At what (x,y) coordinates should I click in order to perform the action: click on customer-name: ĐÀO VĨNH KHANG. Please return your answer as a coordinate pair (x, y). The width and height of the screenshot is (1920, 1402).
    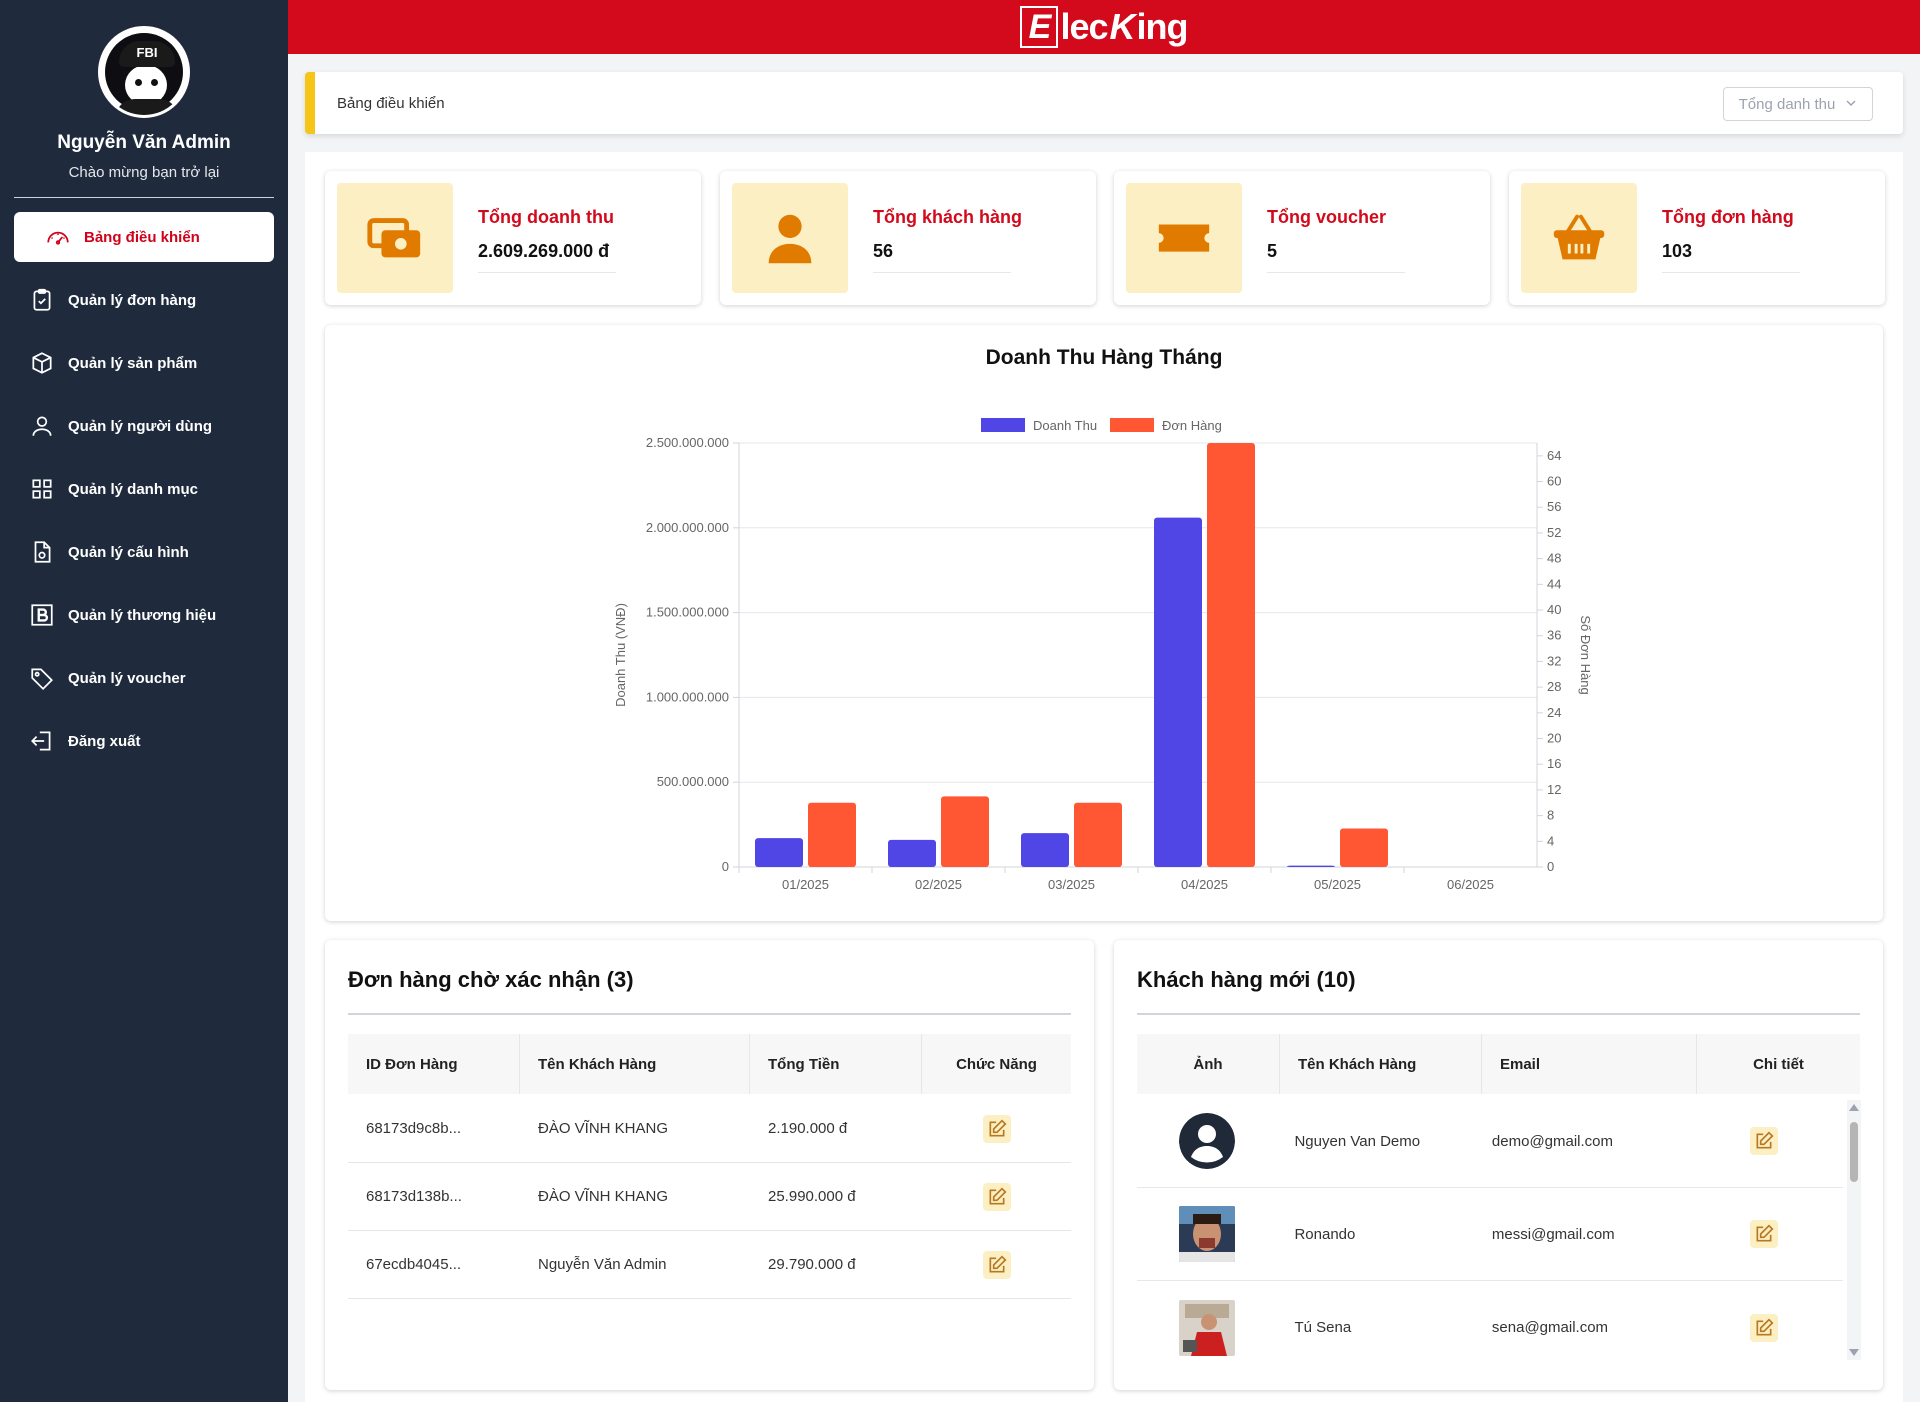
    Looking at the image, I should click on (603, 1196).